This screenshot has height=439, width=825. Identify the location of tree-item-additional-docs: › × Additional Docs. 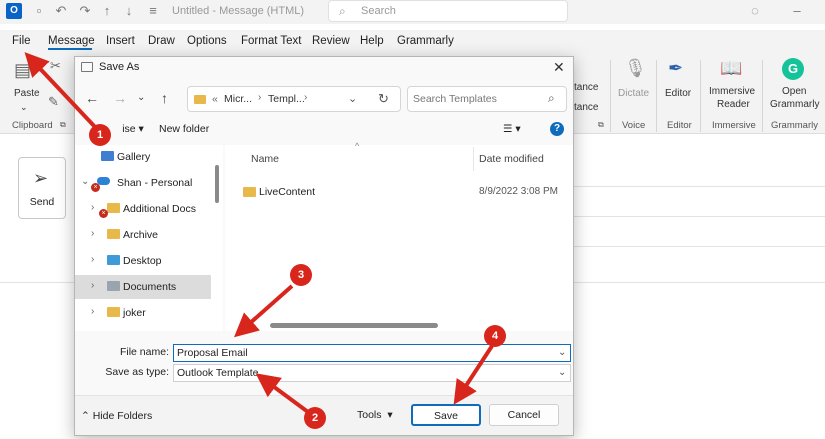
(143, 209).